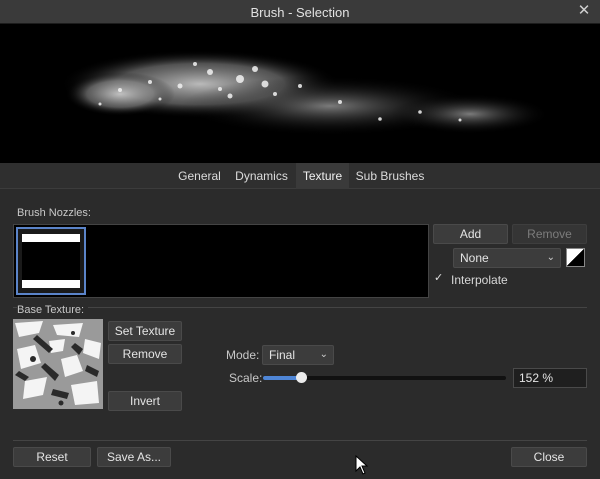 Image resolution: width=600 pixels, height=479 pixels. I want to click on interpolate-label: Interpolate, so click(479, 280).